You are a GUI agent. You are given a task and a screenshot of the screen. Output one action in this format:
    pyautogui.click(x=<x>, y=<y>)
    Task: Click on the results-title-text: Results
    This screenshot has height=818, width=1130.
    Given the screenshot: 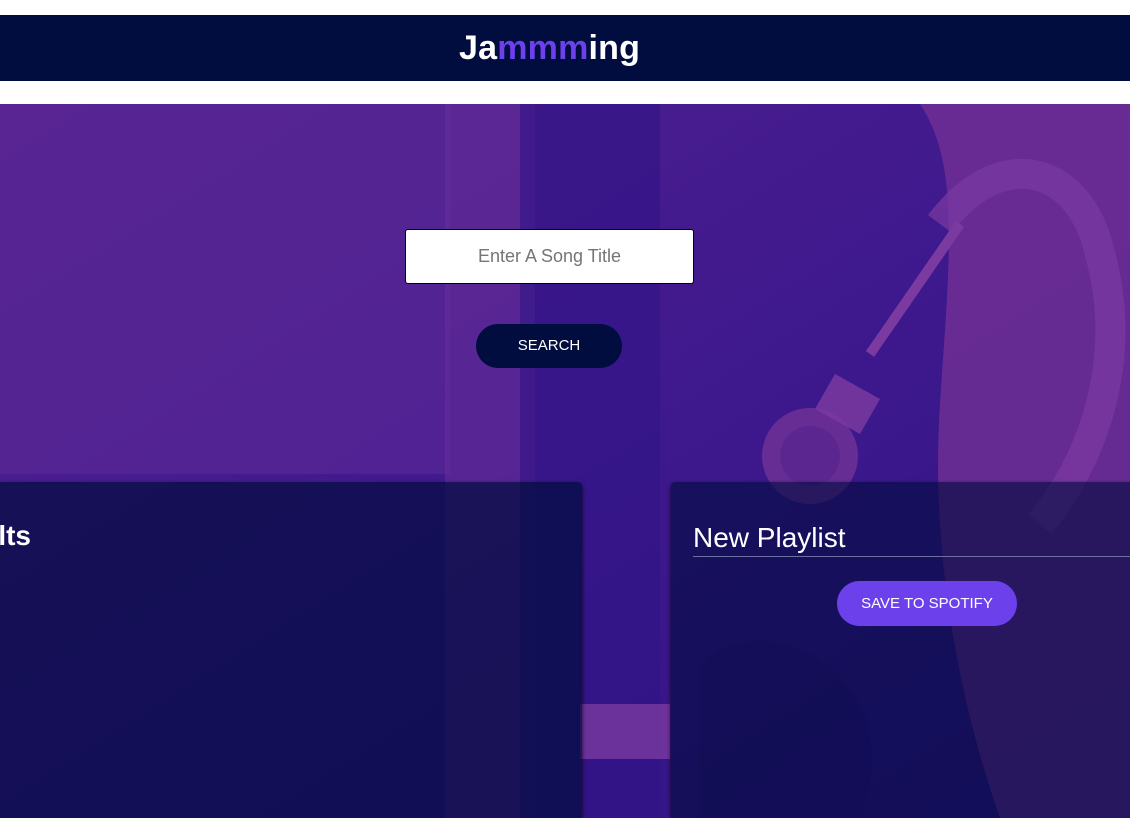 What is the action you would take?
    pyautogui.click(x=15, y=535)
    